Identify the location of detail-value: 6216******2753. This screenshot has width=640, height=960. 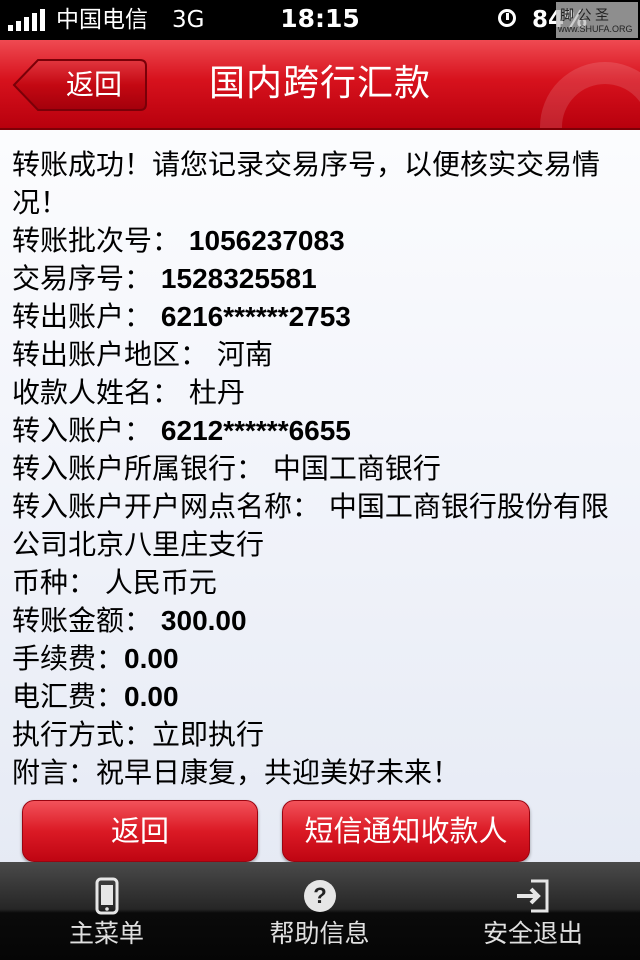
(255, 316).